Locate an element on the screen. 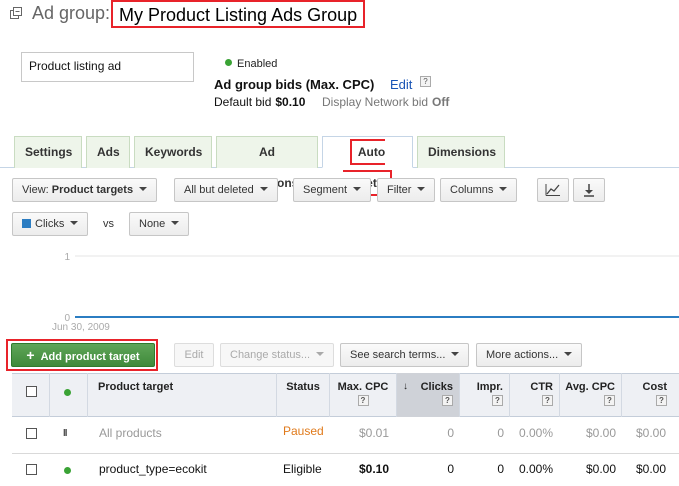  deleted-filter-dropdown: All but deleted is located at coordinates (226, 190).